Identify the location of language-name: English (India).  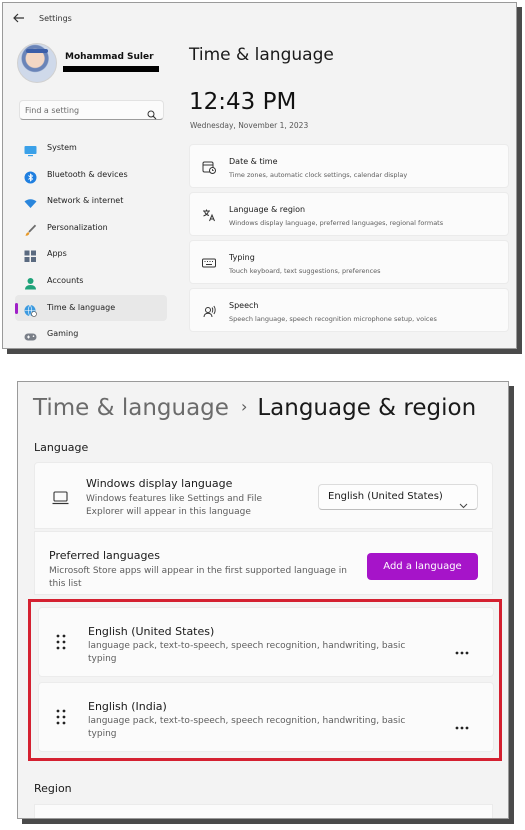
(127, 706).